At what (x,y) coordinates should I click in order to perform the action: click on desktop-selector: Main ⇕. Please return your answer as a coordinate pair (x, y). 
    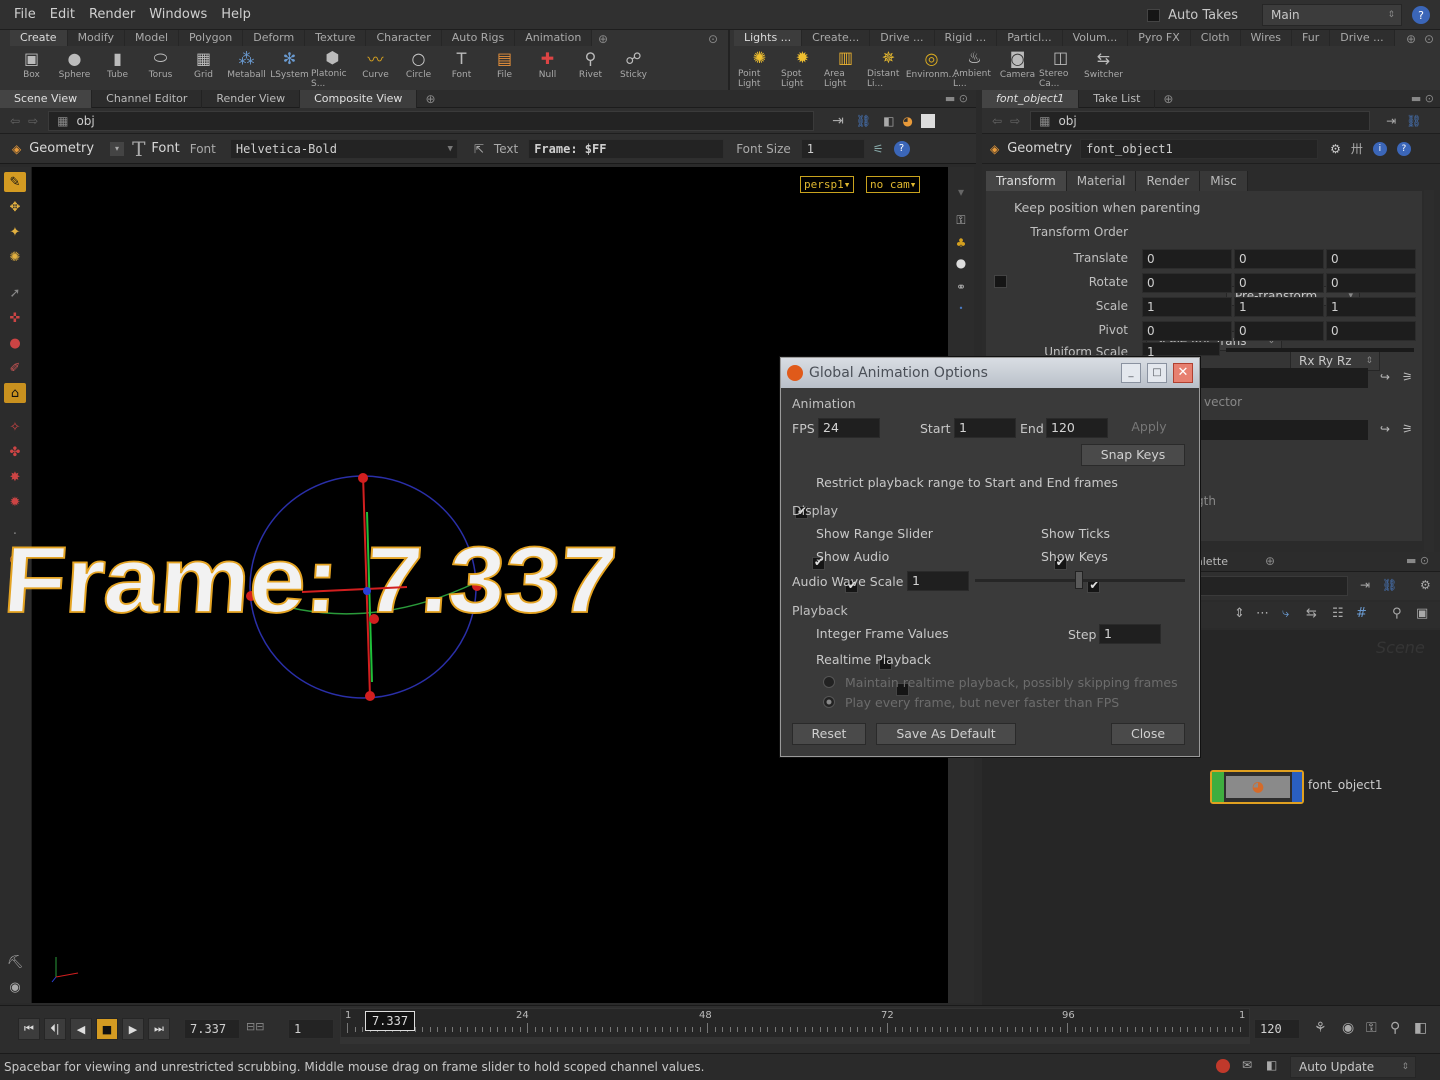
    Looking at the image, I should click on (1332, 15).